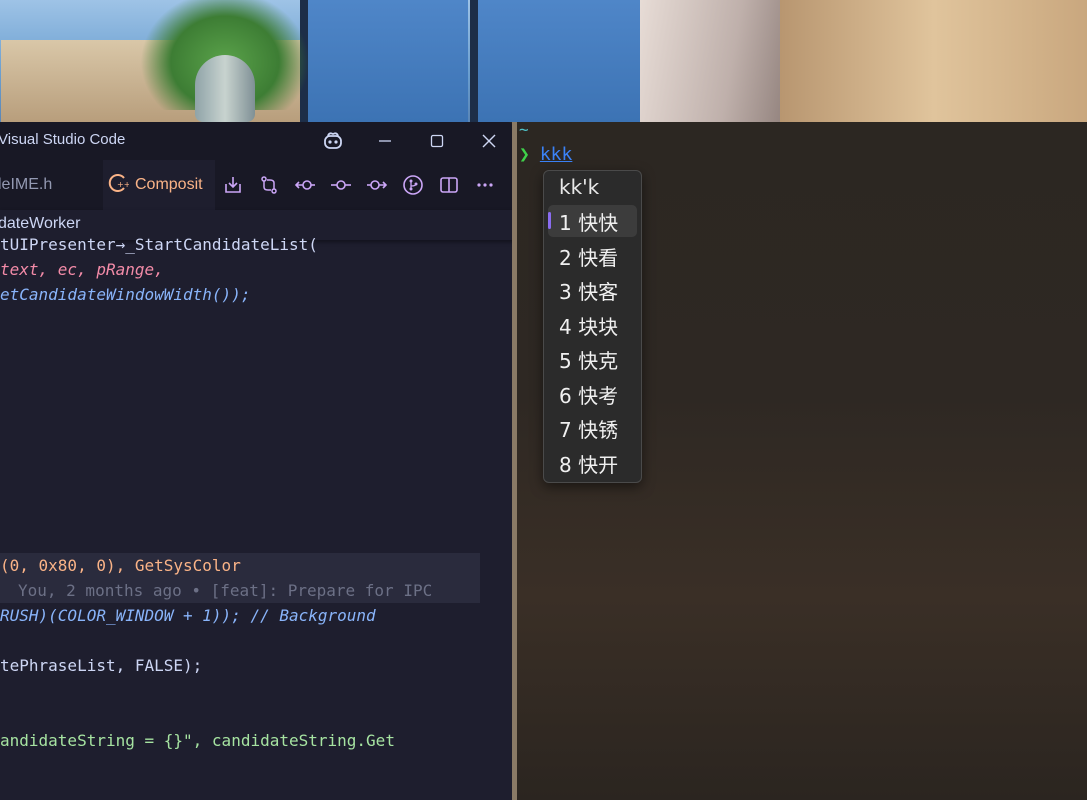 This screenshot has height=800, width=1087. I want to click on ime-candidate: 6 快考, so click(592, 394).